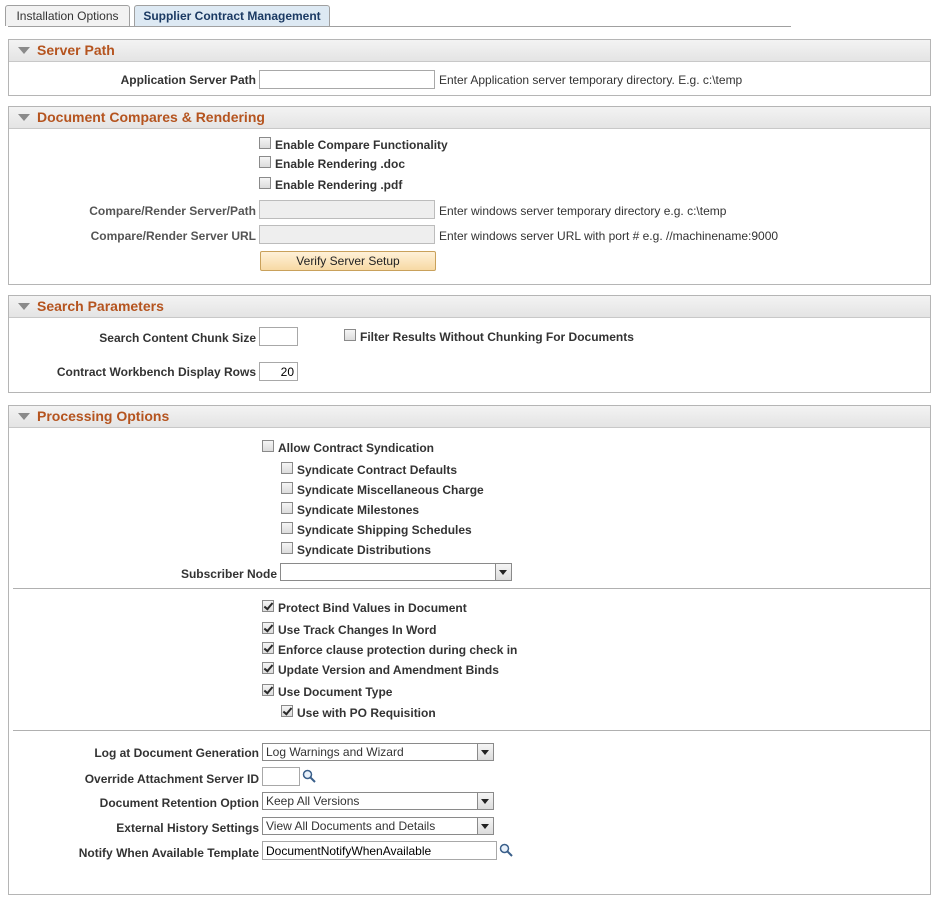 The image size is (939, 900). Describe the element at coordinates (347, 209) in the screenshot. I see `compare-server-path-input` at that location.